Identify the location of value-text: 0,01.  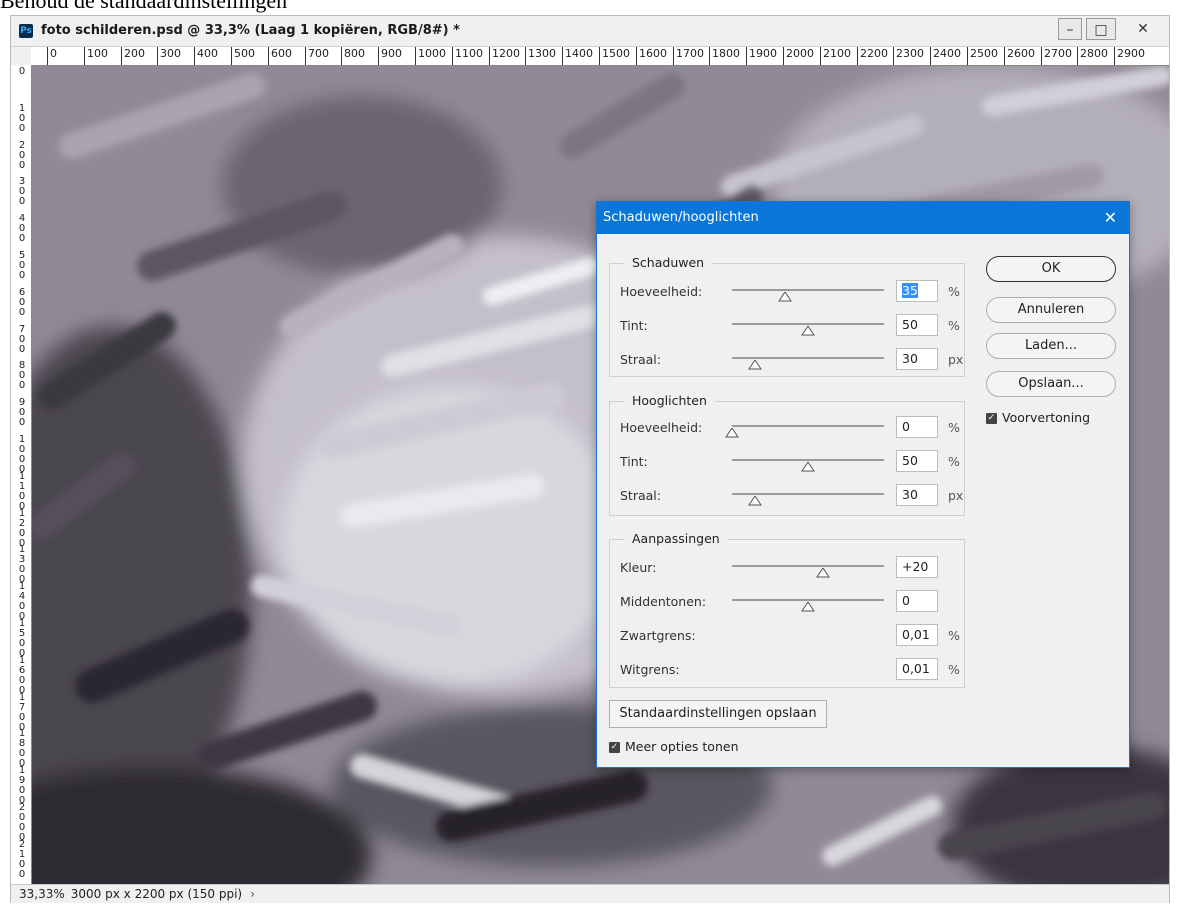
(916, 634).